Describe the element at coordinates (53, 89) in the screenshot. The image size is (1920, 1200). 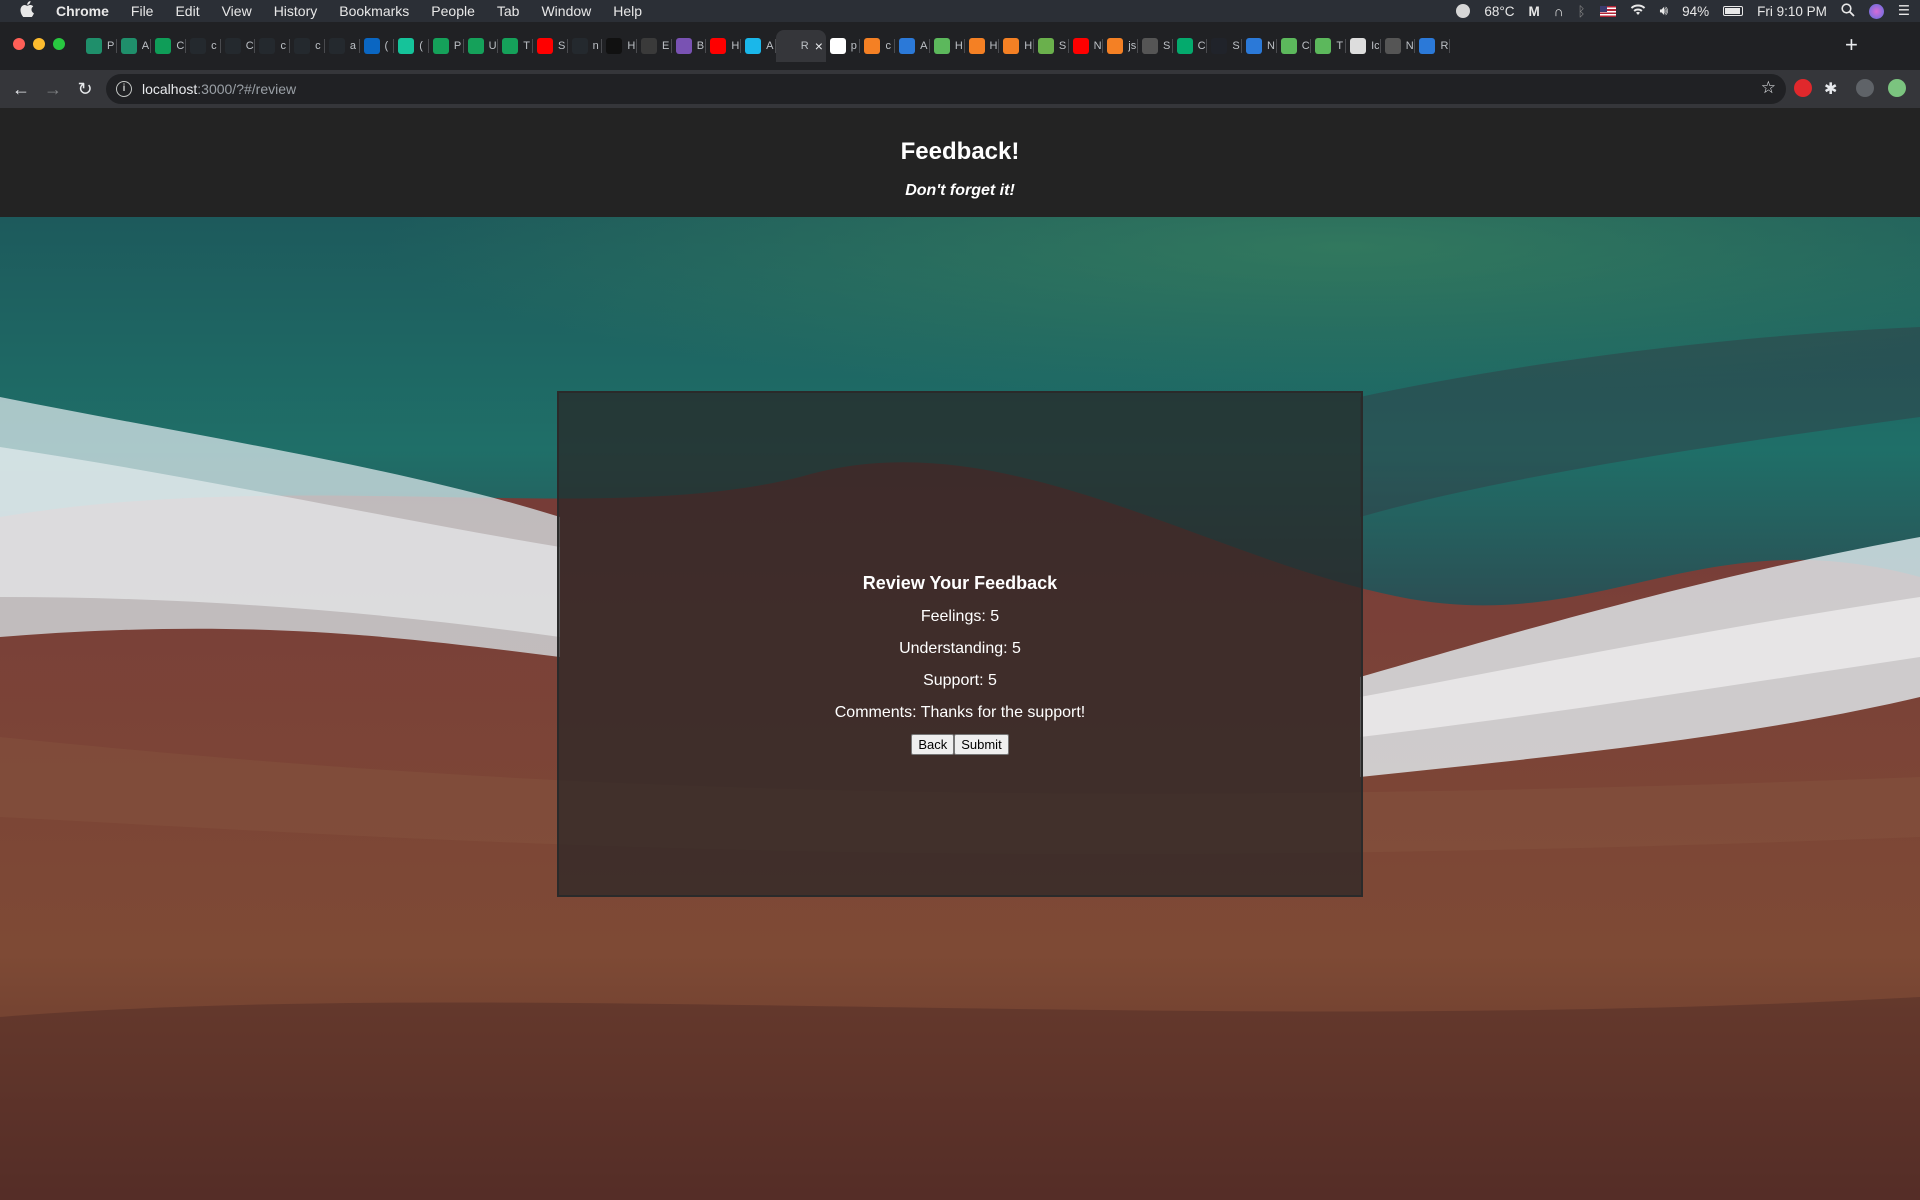
I see `forward-arrow-icon: →` at that location.